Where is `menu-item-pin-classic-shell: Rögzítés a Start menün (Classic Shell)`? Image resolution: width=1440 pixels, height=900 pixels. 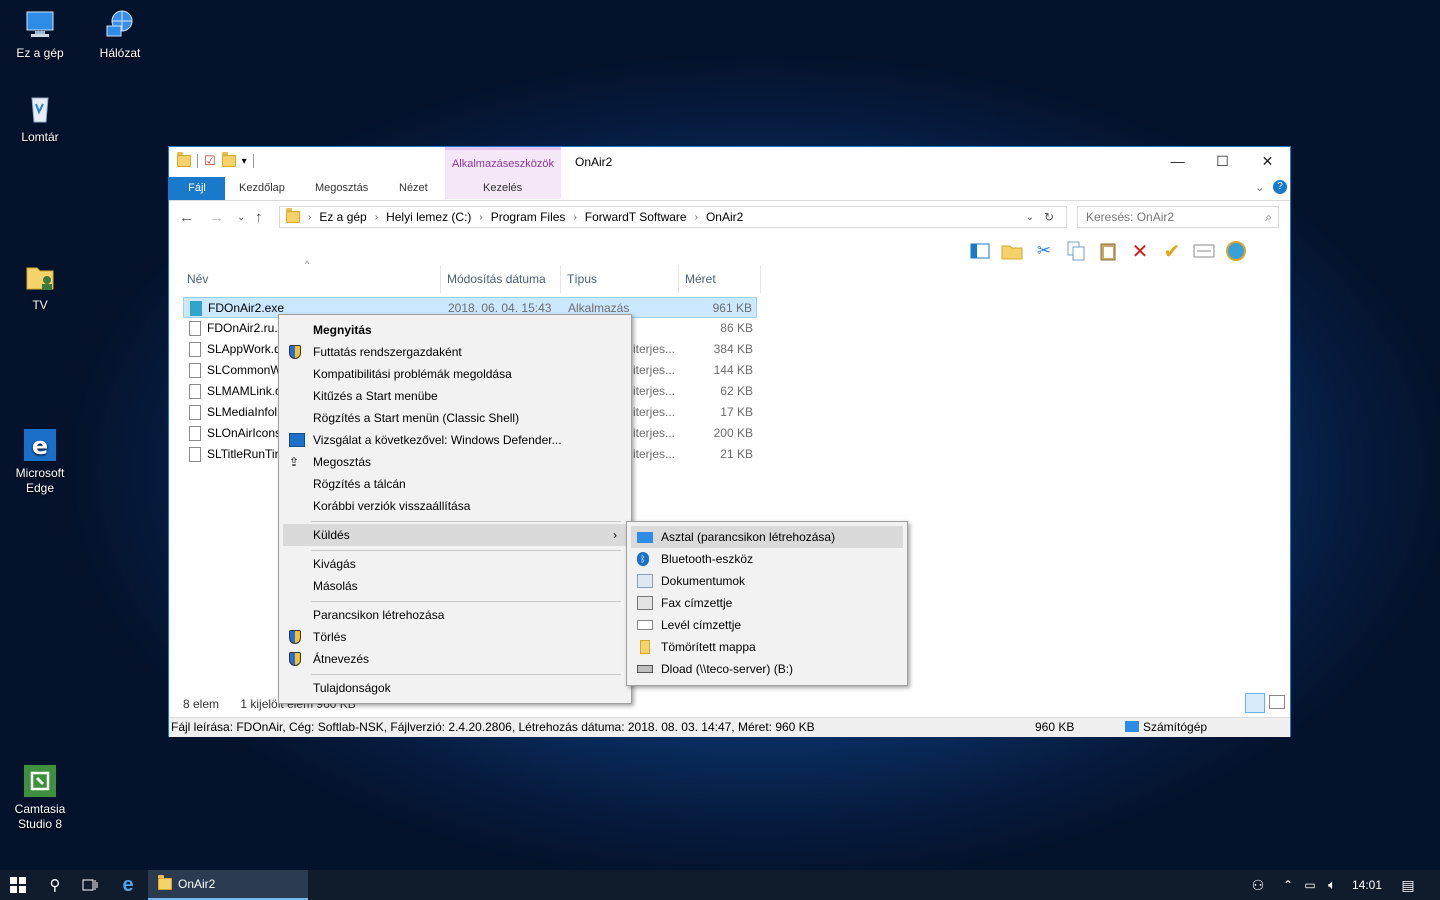
menu-item-pin-classic-shell: Rögzítés a Start menün (Classic Shell) is located at coordinates (455, 418).